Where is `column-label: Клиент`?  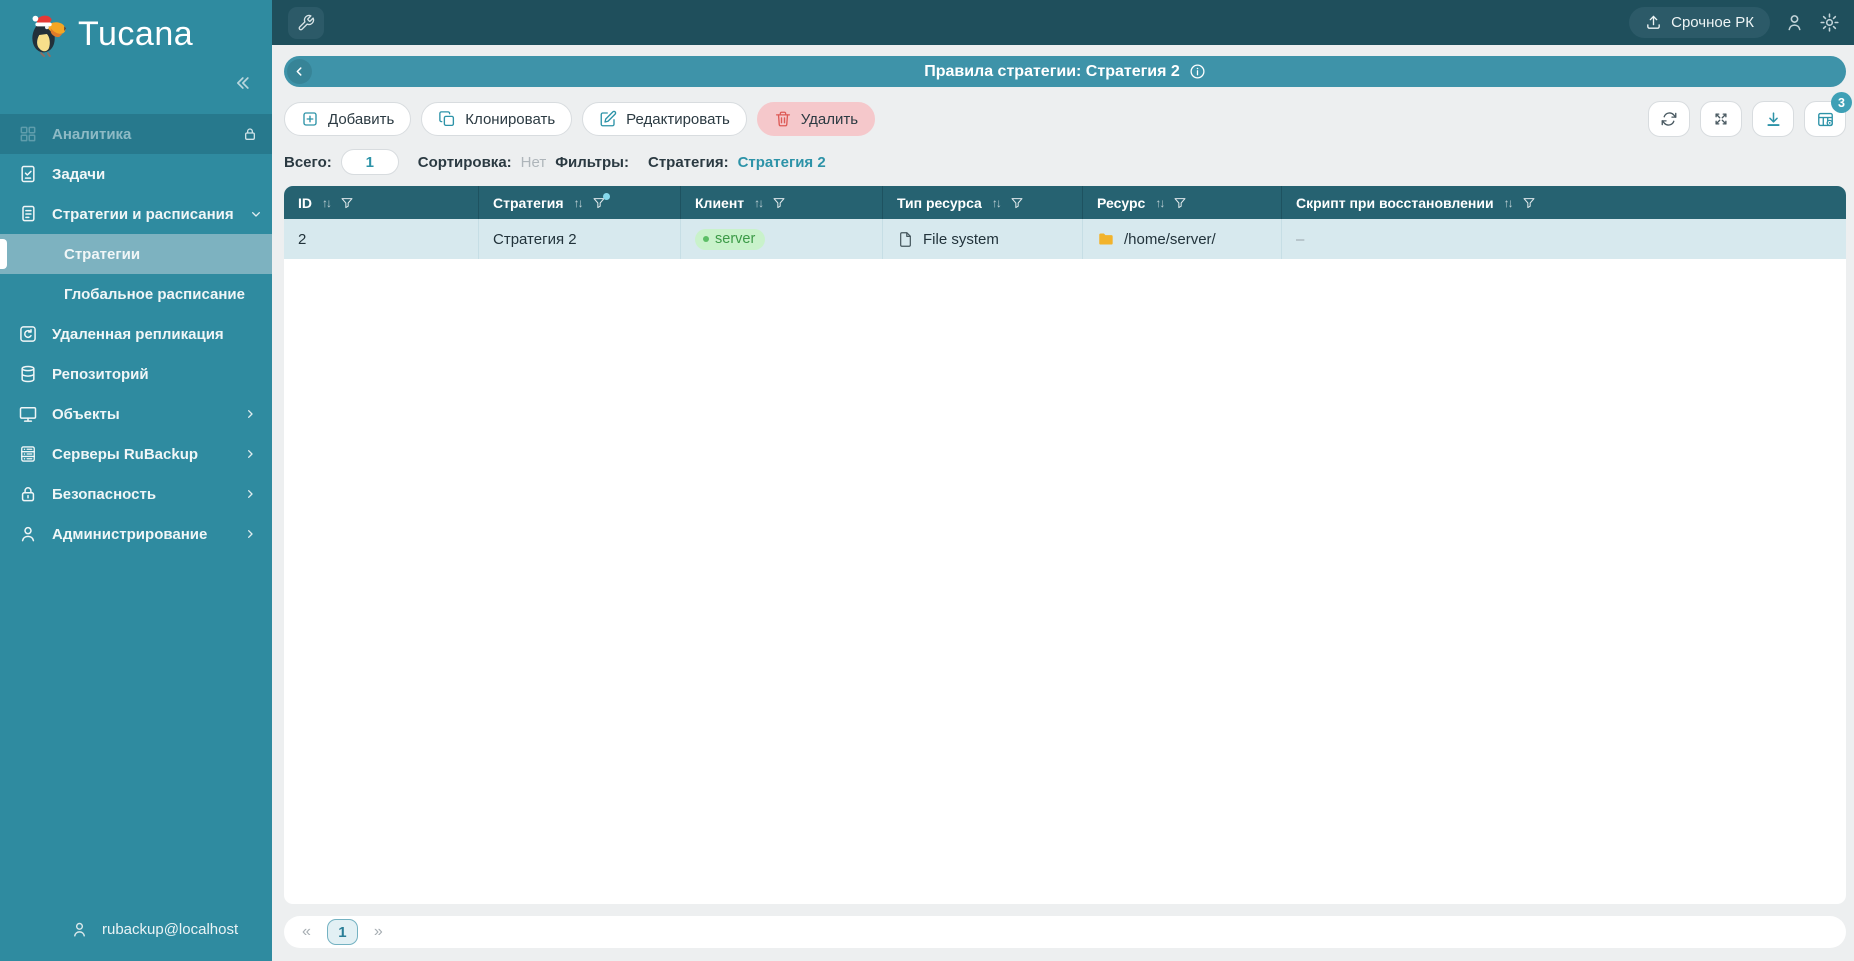
column-label: Клиент is located at coordinates (720, 202).